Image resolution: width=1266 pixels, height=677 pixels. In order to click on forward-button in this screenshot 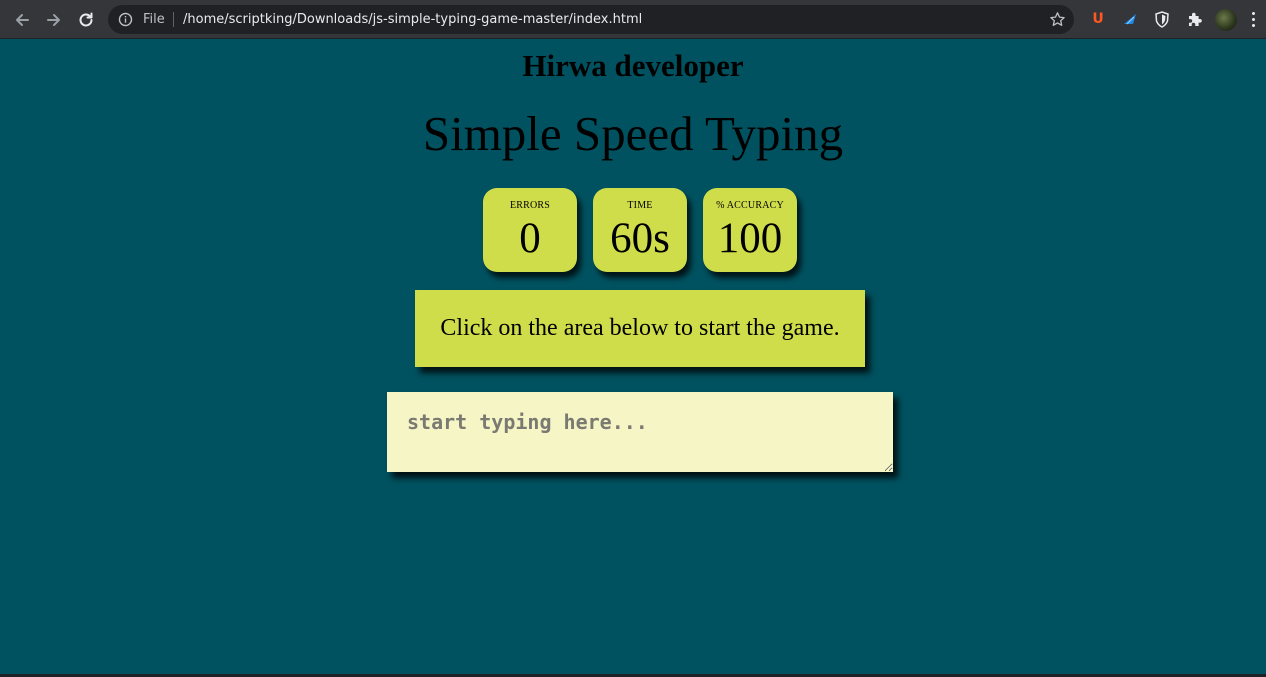, I will do `click(54, 20)`.